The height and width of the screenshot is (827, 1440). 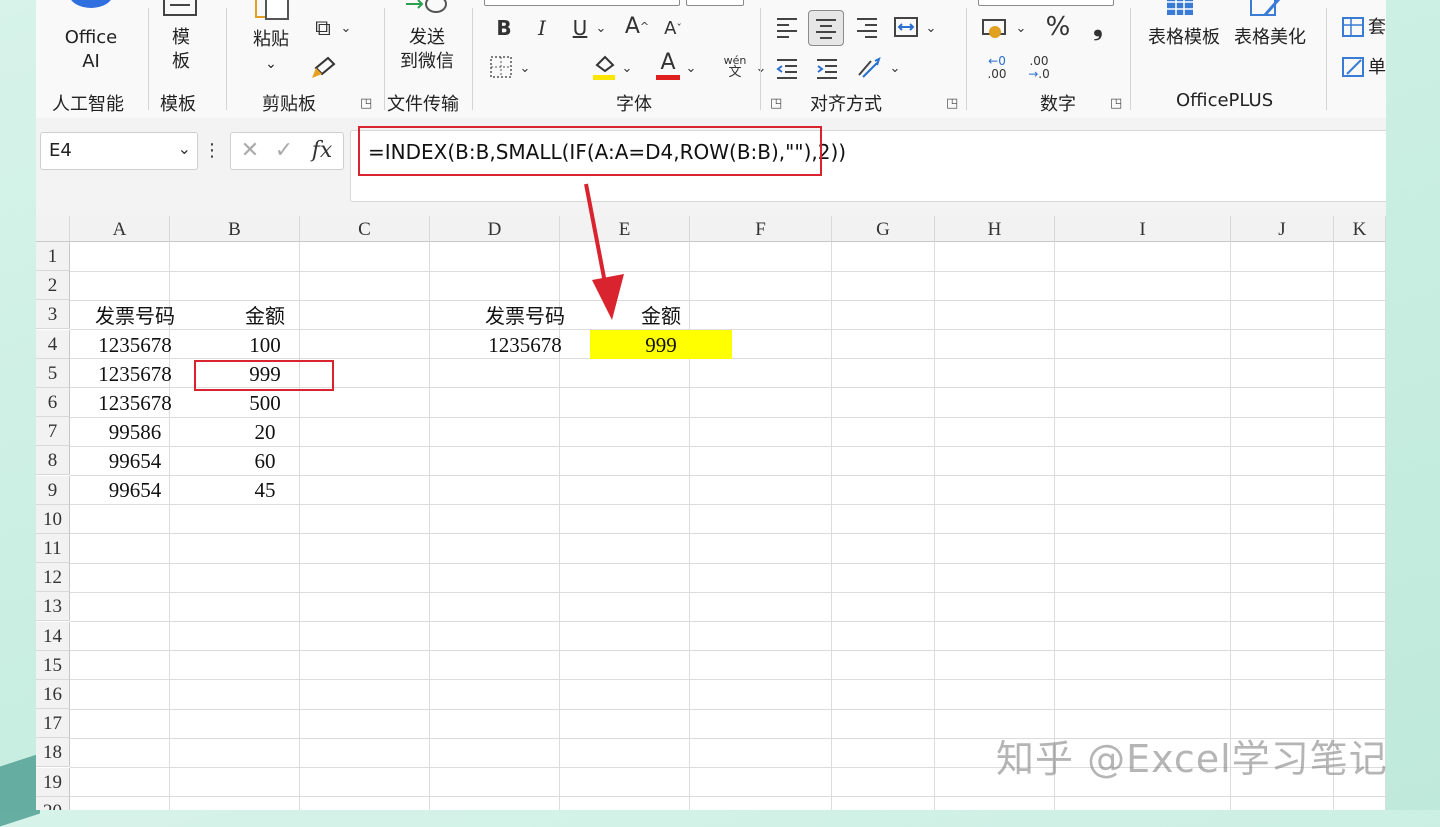 I want to click on select-all-corner, so click(x=53, y=229).